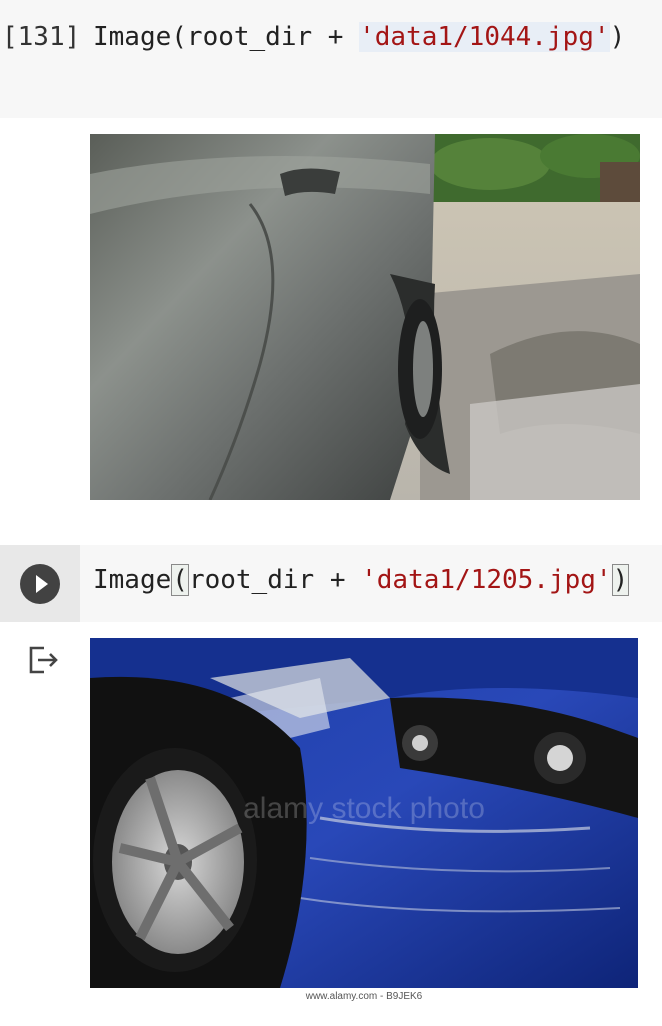 The height and width of the screenshot is (1026, 662). I want to click on bracket-close: ), so click(620, 580).